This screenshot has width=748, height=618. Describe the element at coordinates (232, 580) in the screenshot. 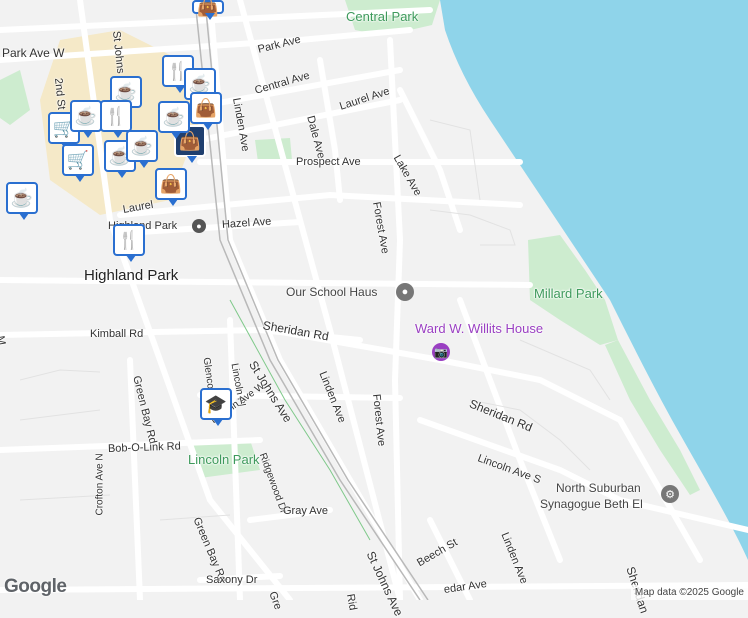

I see `label-saxony-dr: Saxony Dr` at that location.